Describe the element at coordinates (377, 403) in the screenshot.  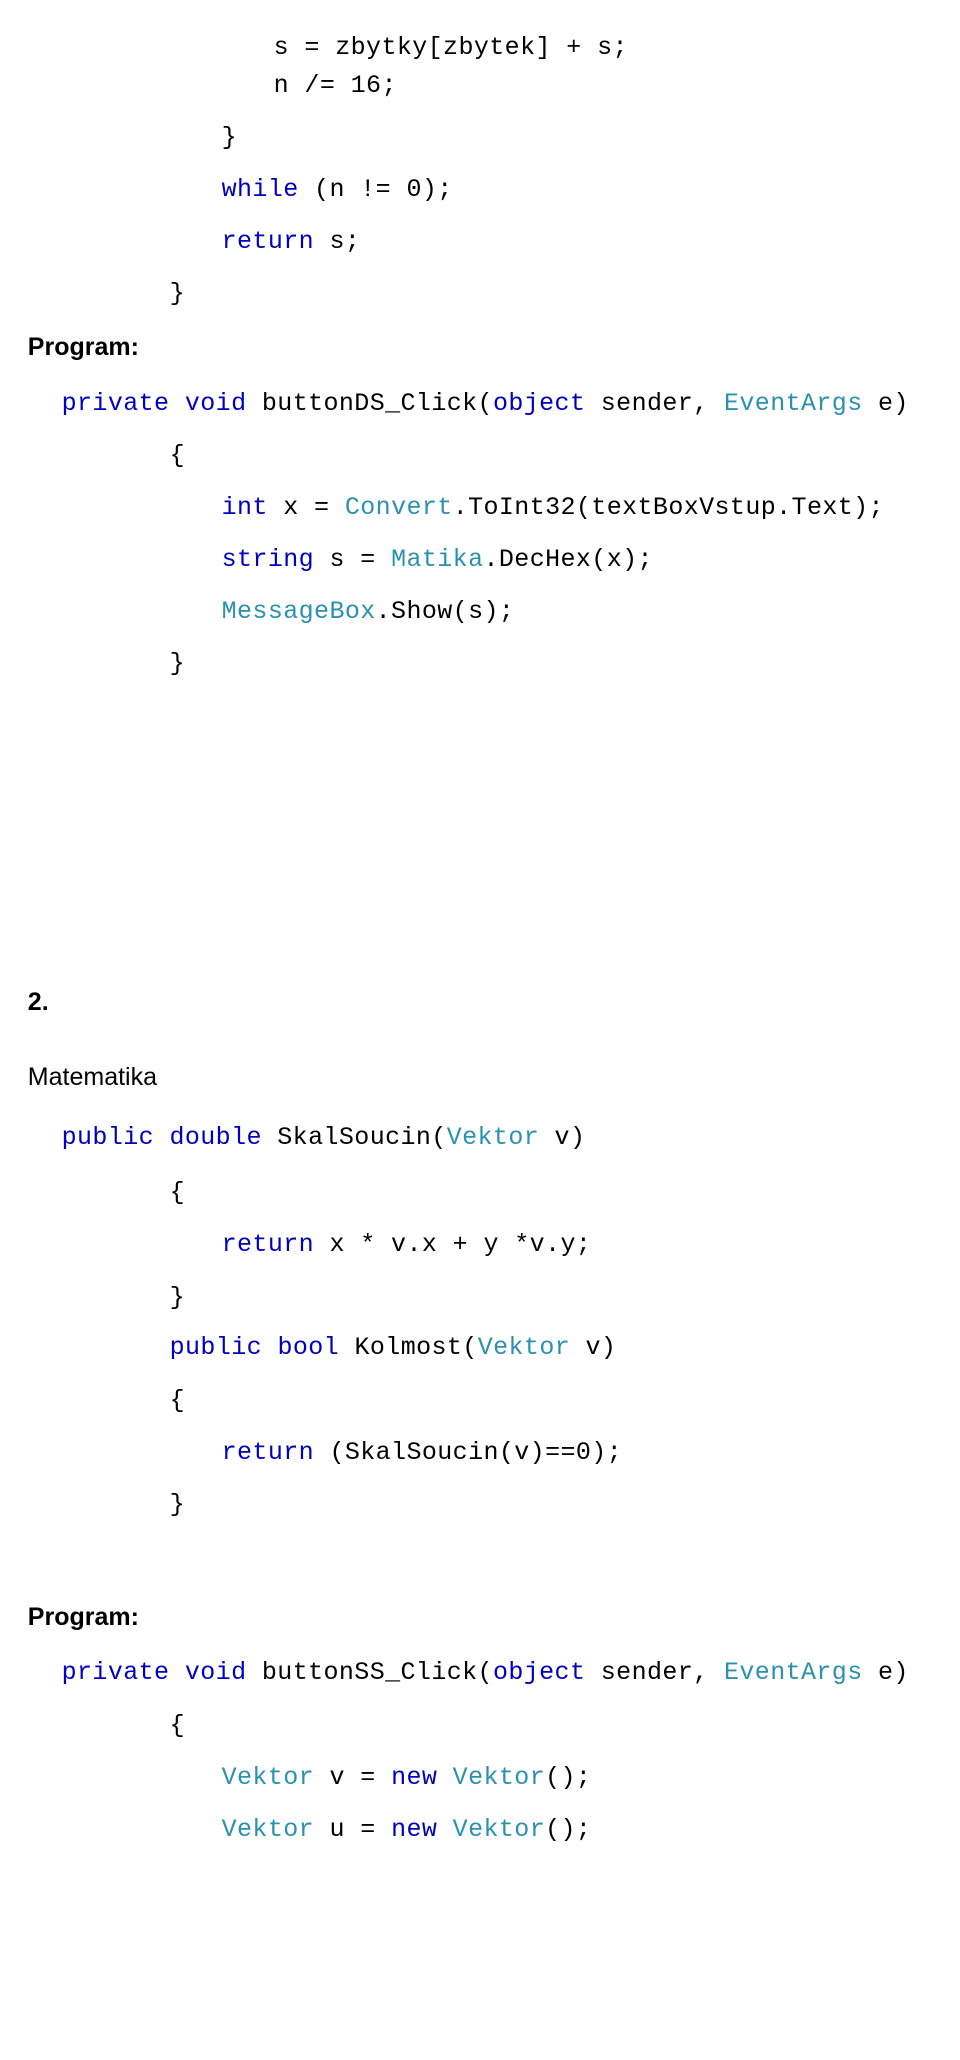
I see `code-method-name: buttonDS_Click(` at that location.